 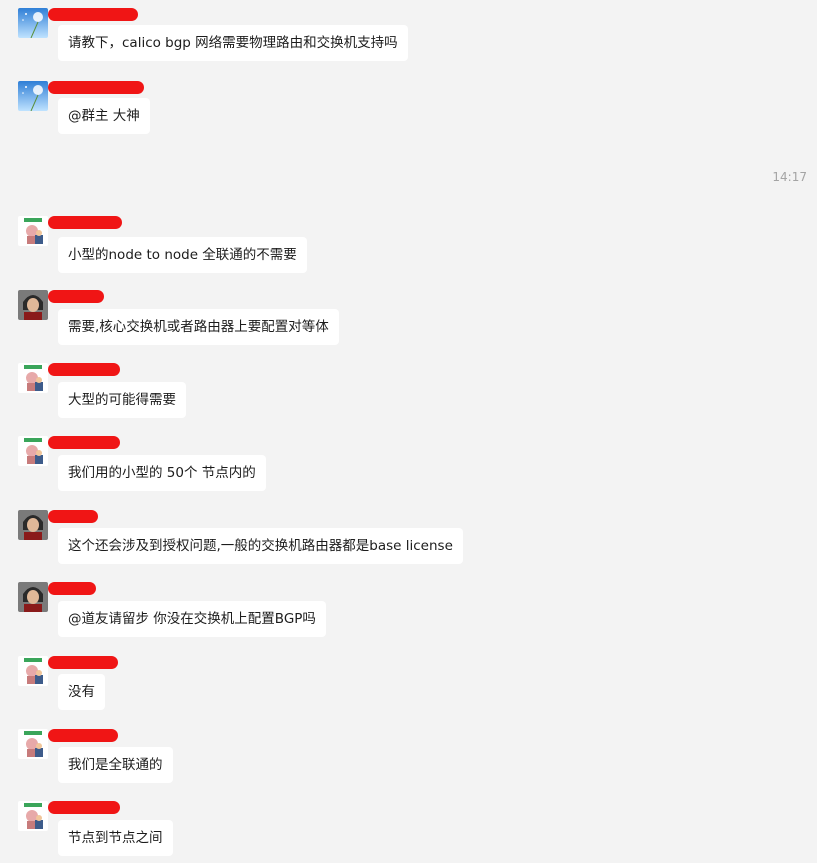 What do you see at coordinates (233, 43) in the screenshot?
I see `message-bubble: 请教下，calico bgp 网络需要物理路由和交换机支持吗` at bounding box center [233, 43].